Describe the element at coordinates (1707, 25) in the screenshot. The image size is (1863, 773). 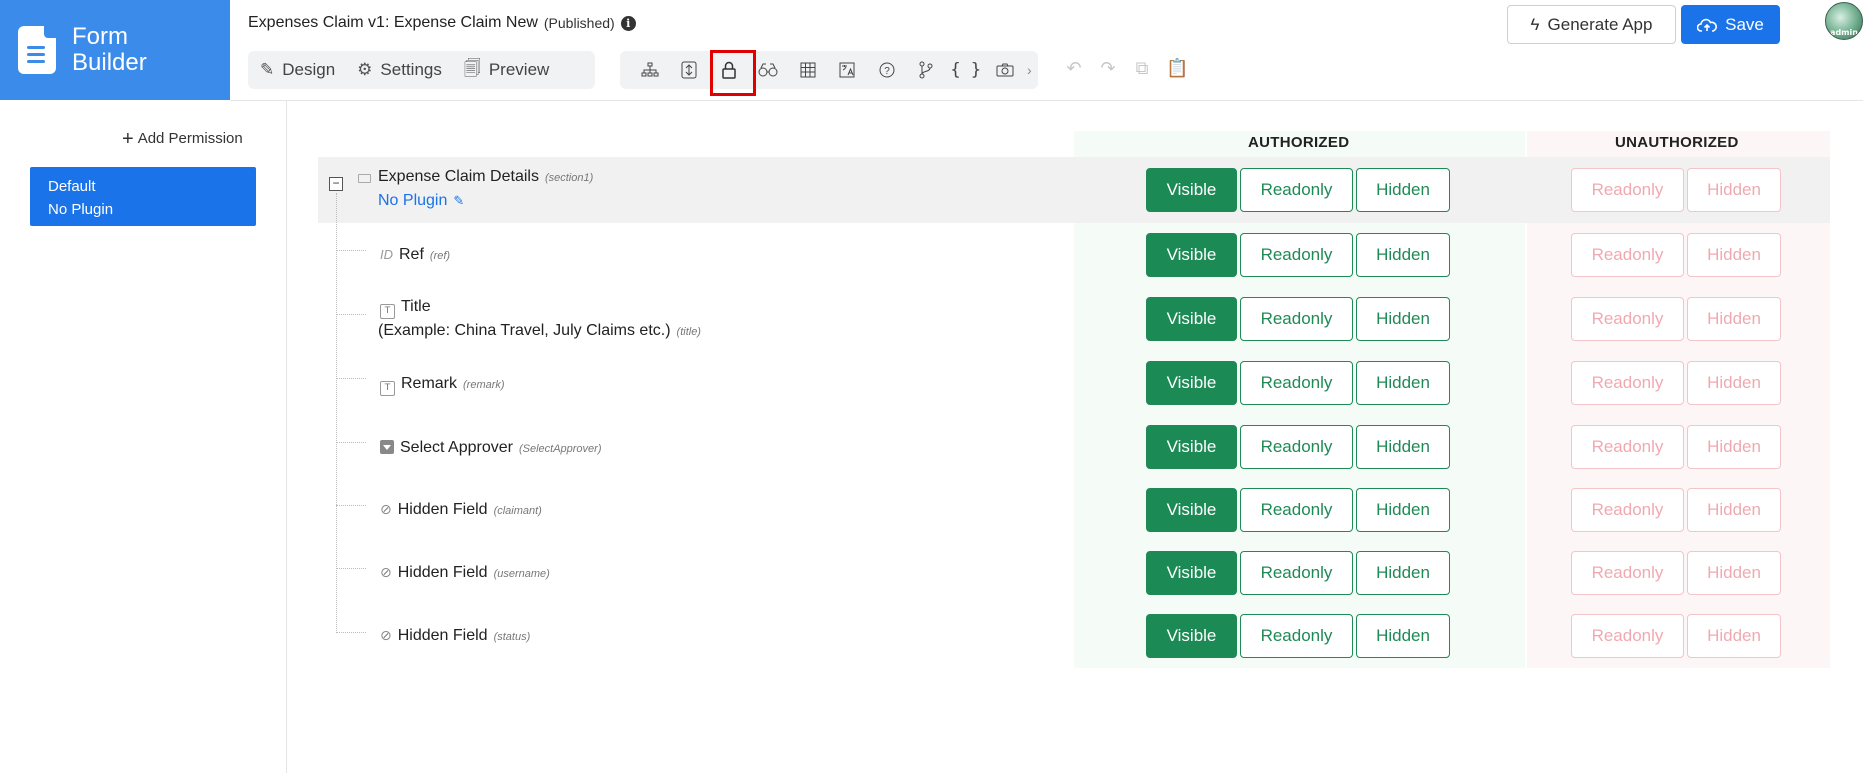
I see `cloud-upload-icon` at that location.